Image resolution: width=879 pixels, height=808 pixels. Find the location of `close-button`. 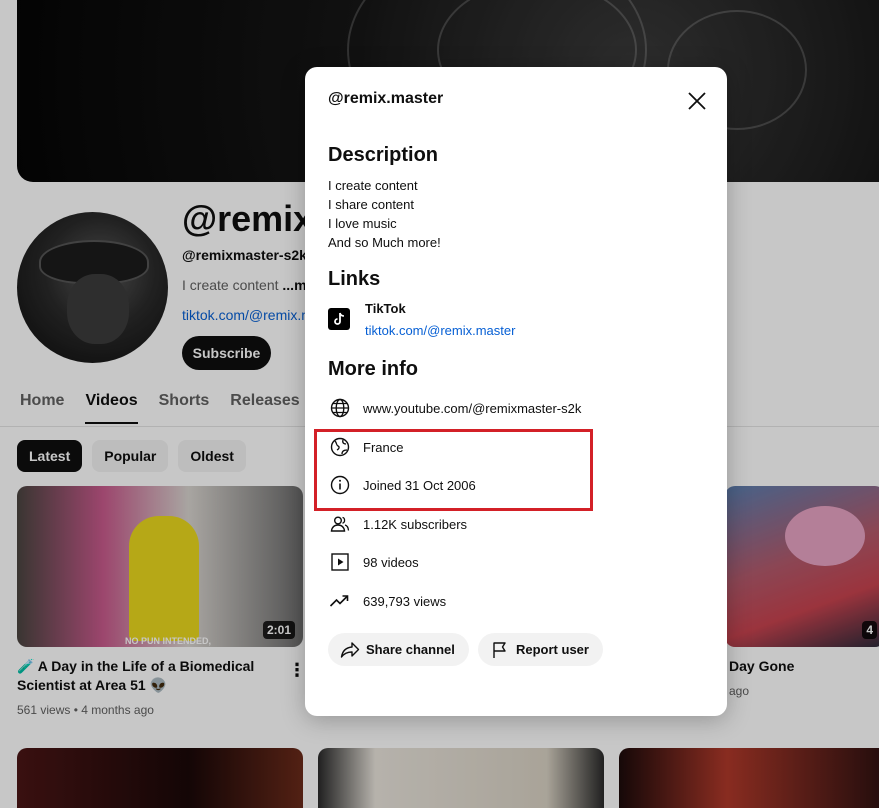

close-button is located at coordinates (697, 101).